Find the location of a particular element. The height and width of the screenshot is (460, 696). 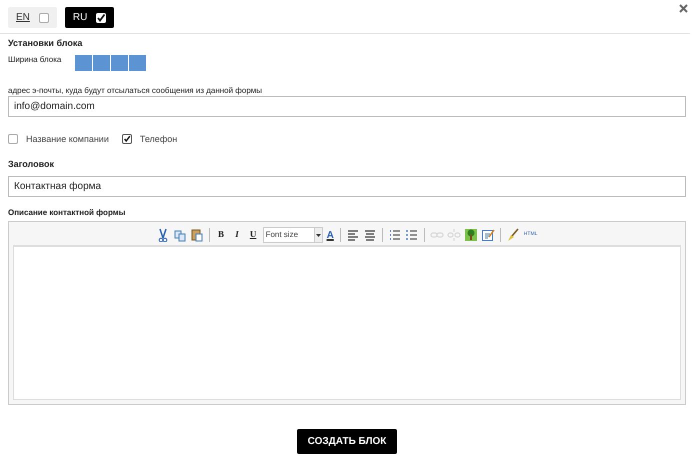

bullet-list-icon is located at coordinates (395, 235).